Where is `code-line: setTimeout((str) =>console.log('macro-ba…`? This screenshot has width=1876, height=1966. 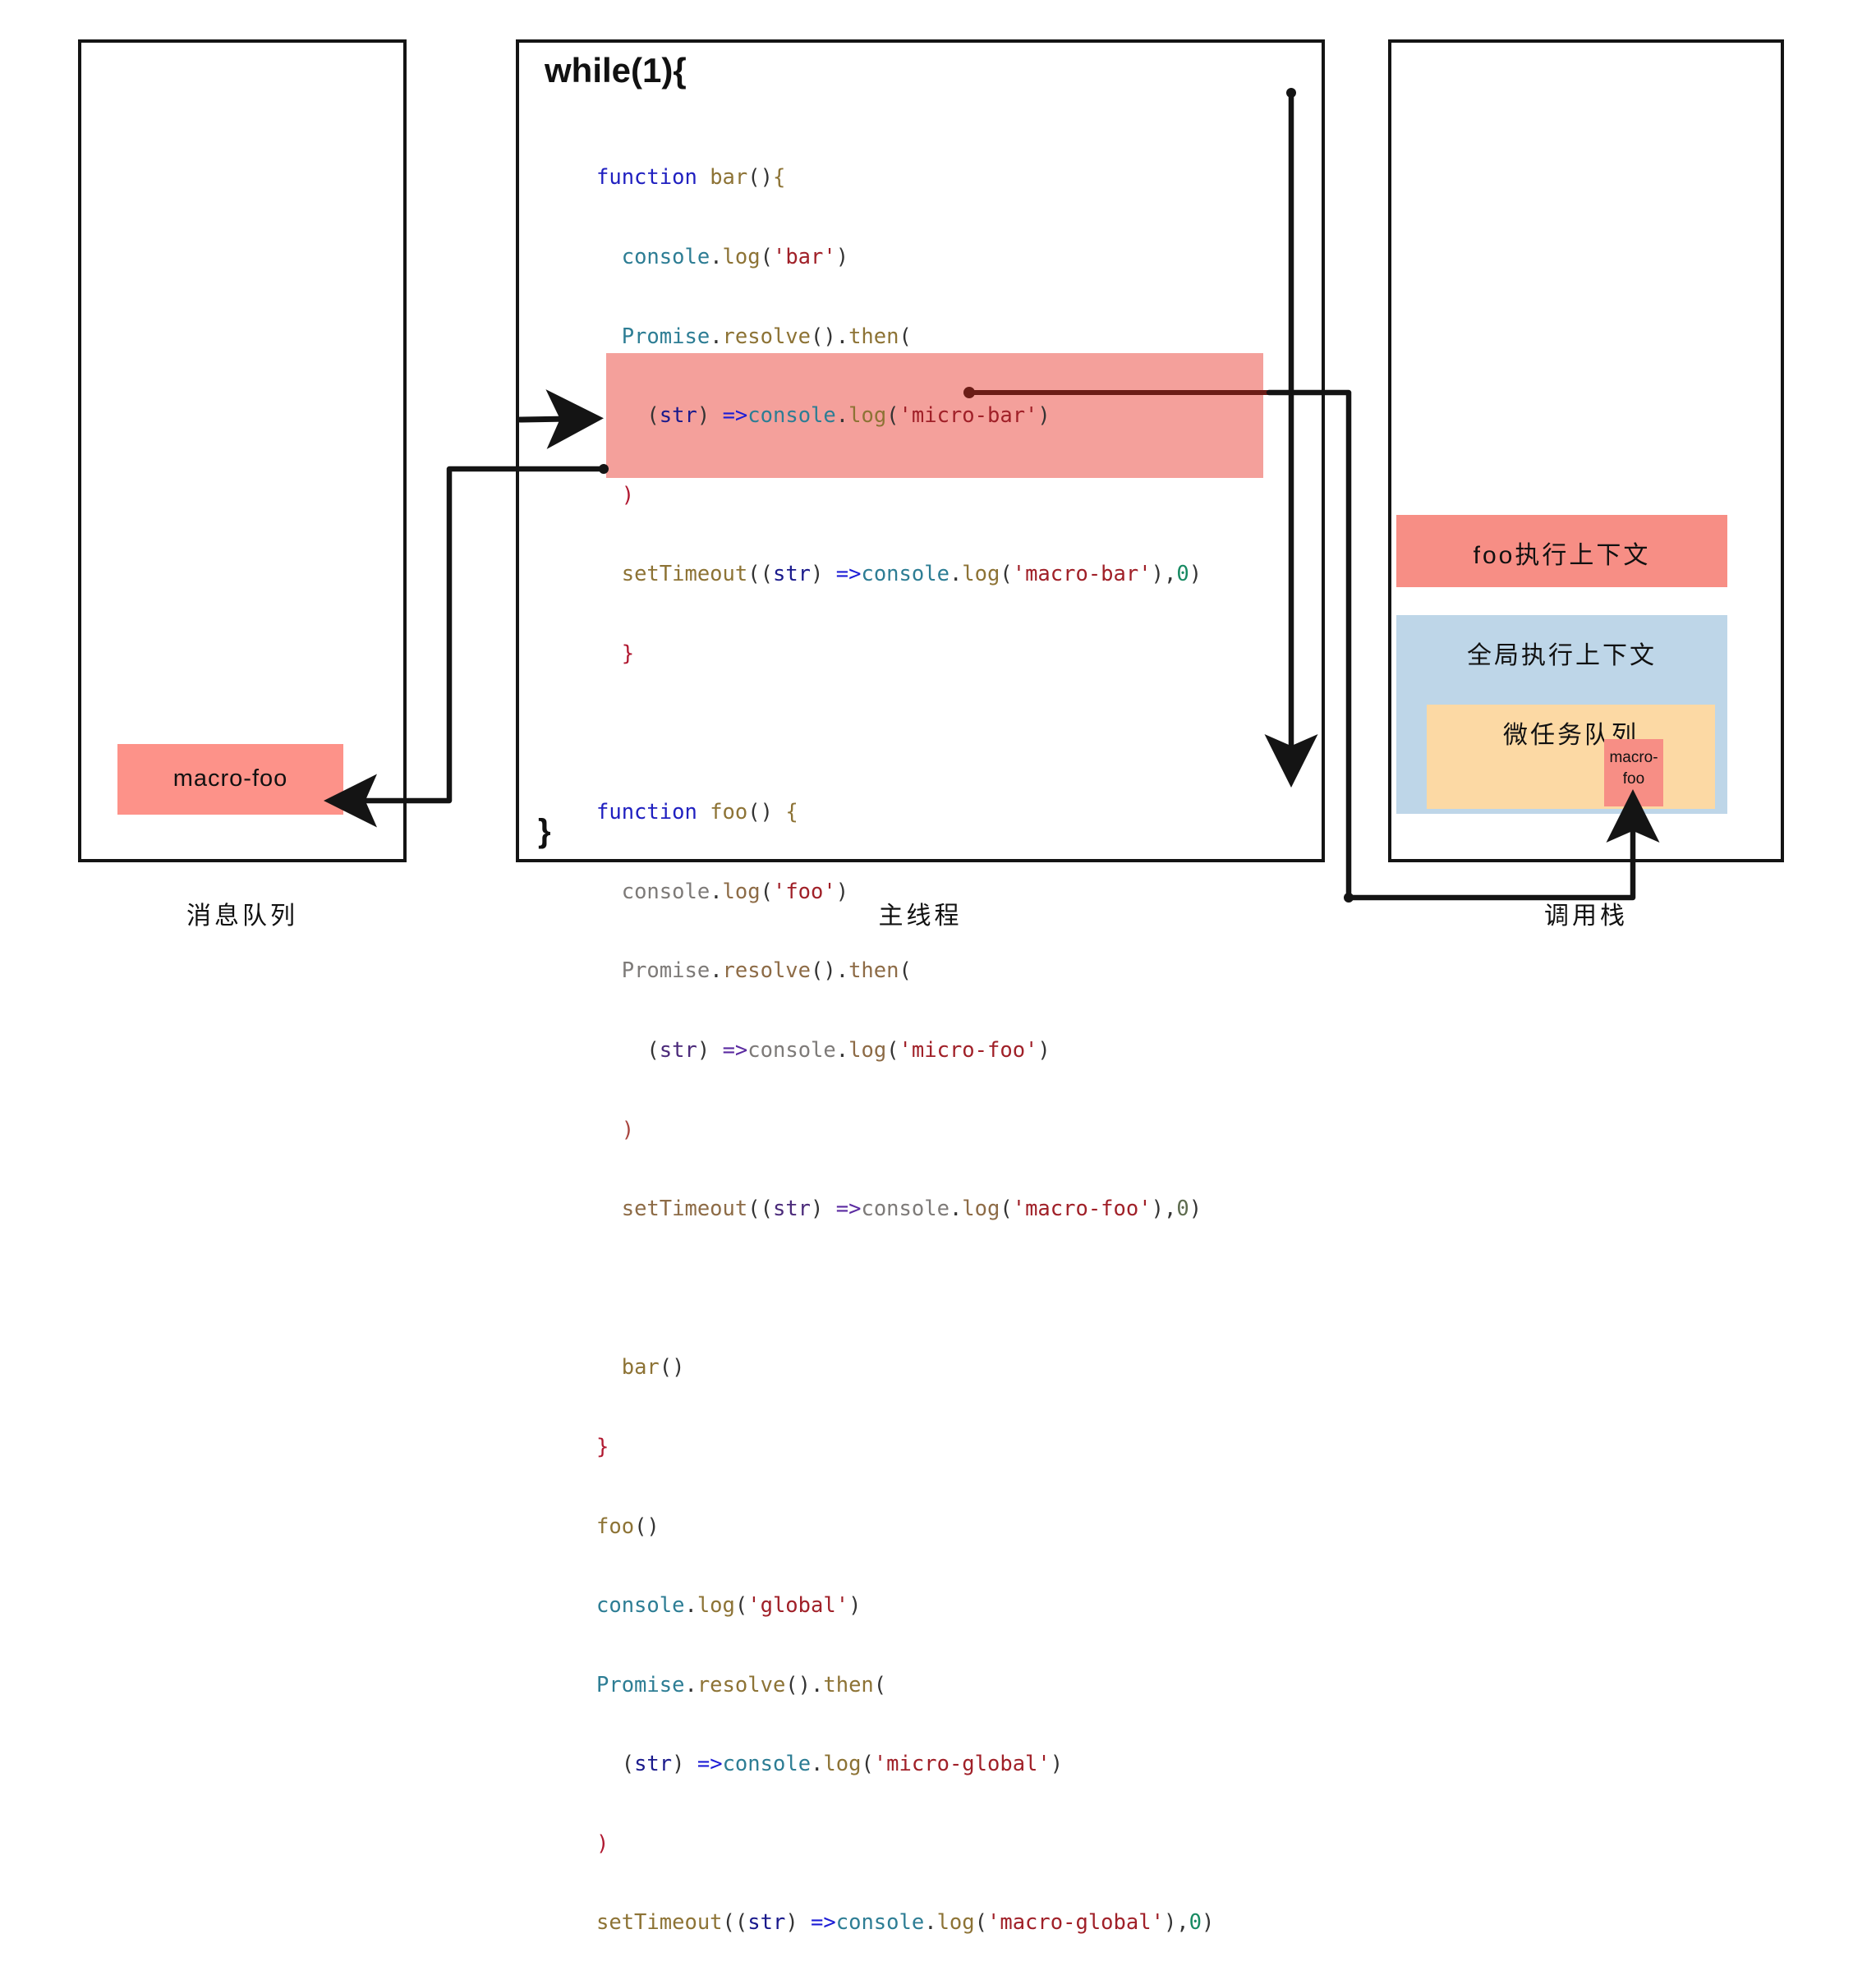 code-line: setTimeout((str) =>console.log('macro-ba… is located at coordinates (911, 574).